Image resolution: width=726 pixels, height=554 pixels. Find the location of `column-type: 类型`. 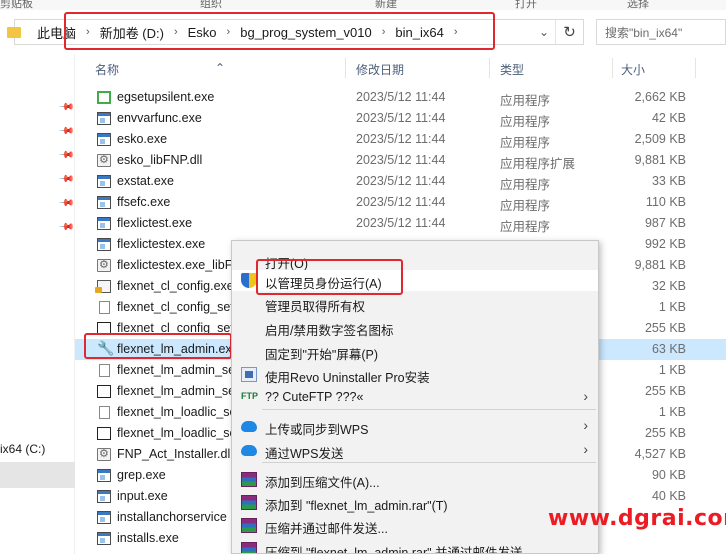

column-type: 类型 is located at coordinates (512, 69).